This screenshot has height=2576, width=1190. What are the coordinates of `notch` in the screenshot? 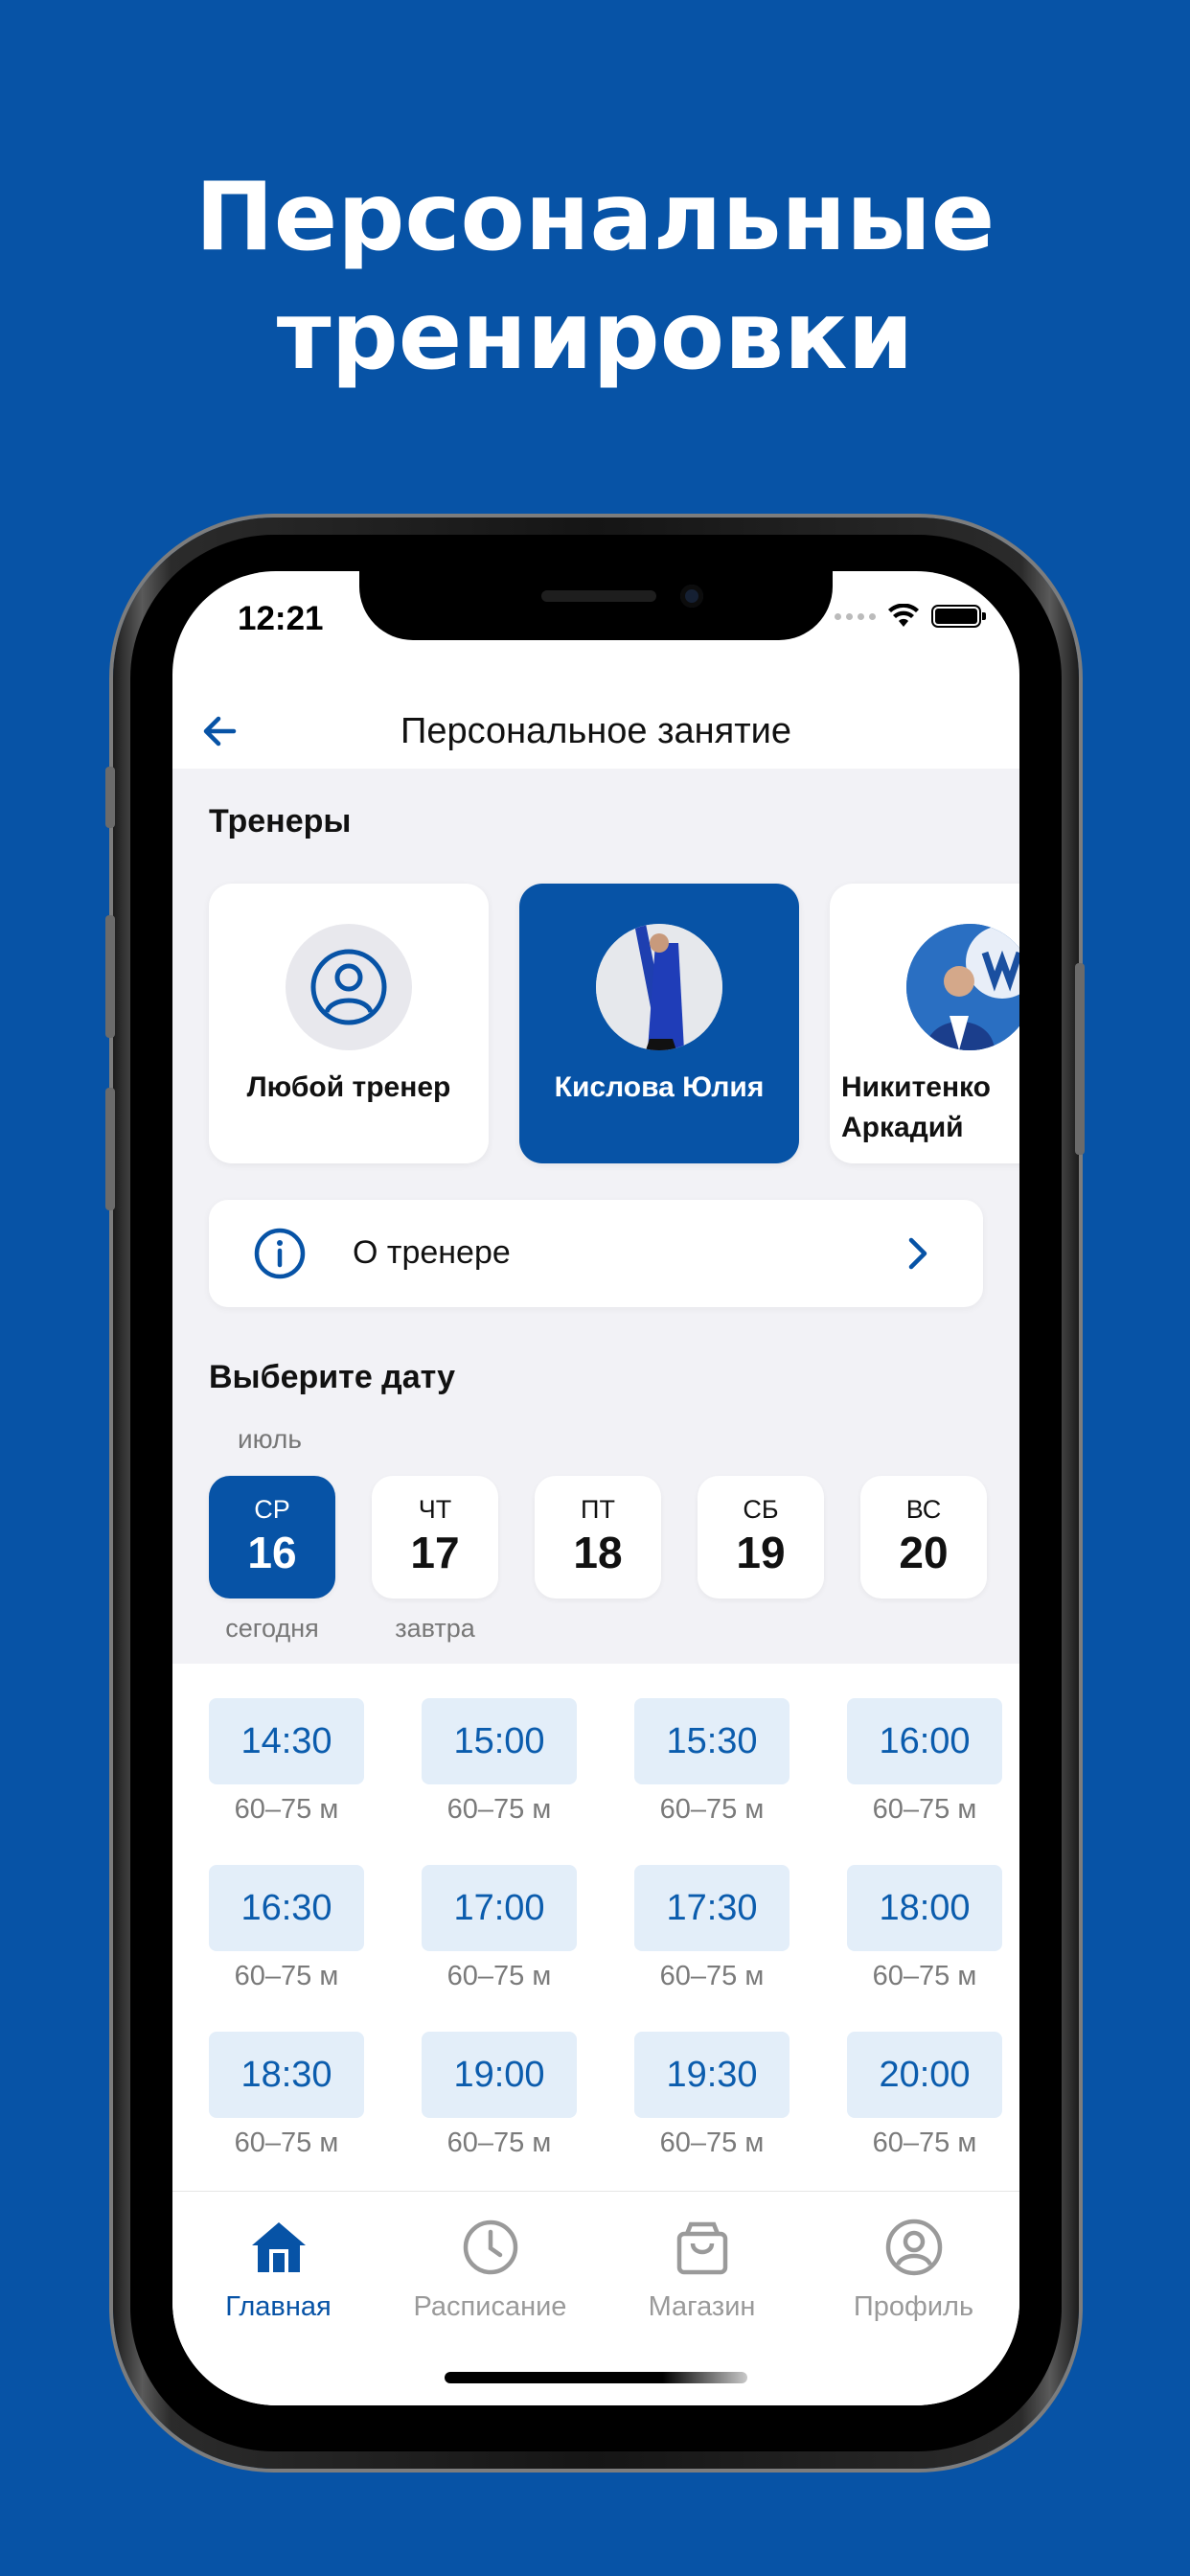 It's located at (596, 605).